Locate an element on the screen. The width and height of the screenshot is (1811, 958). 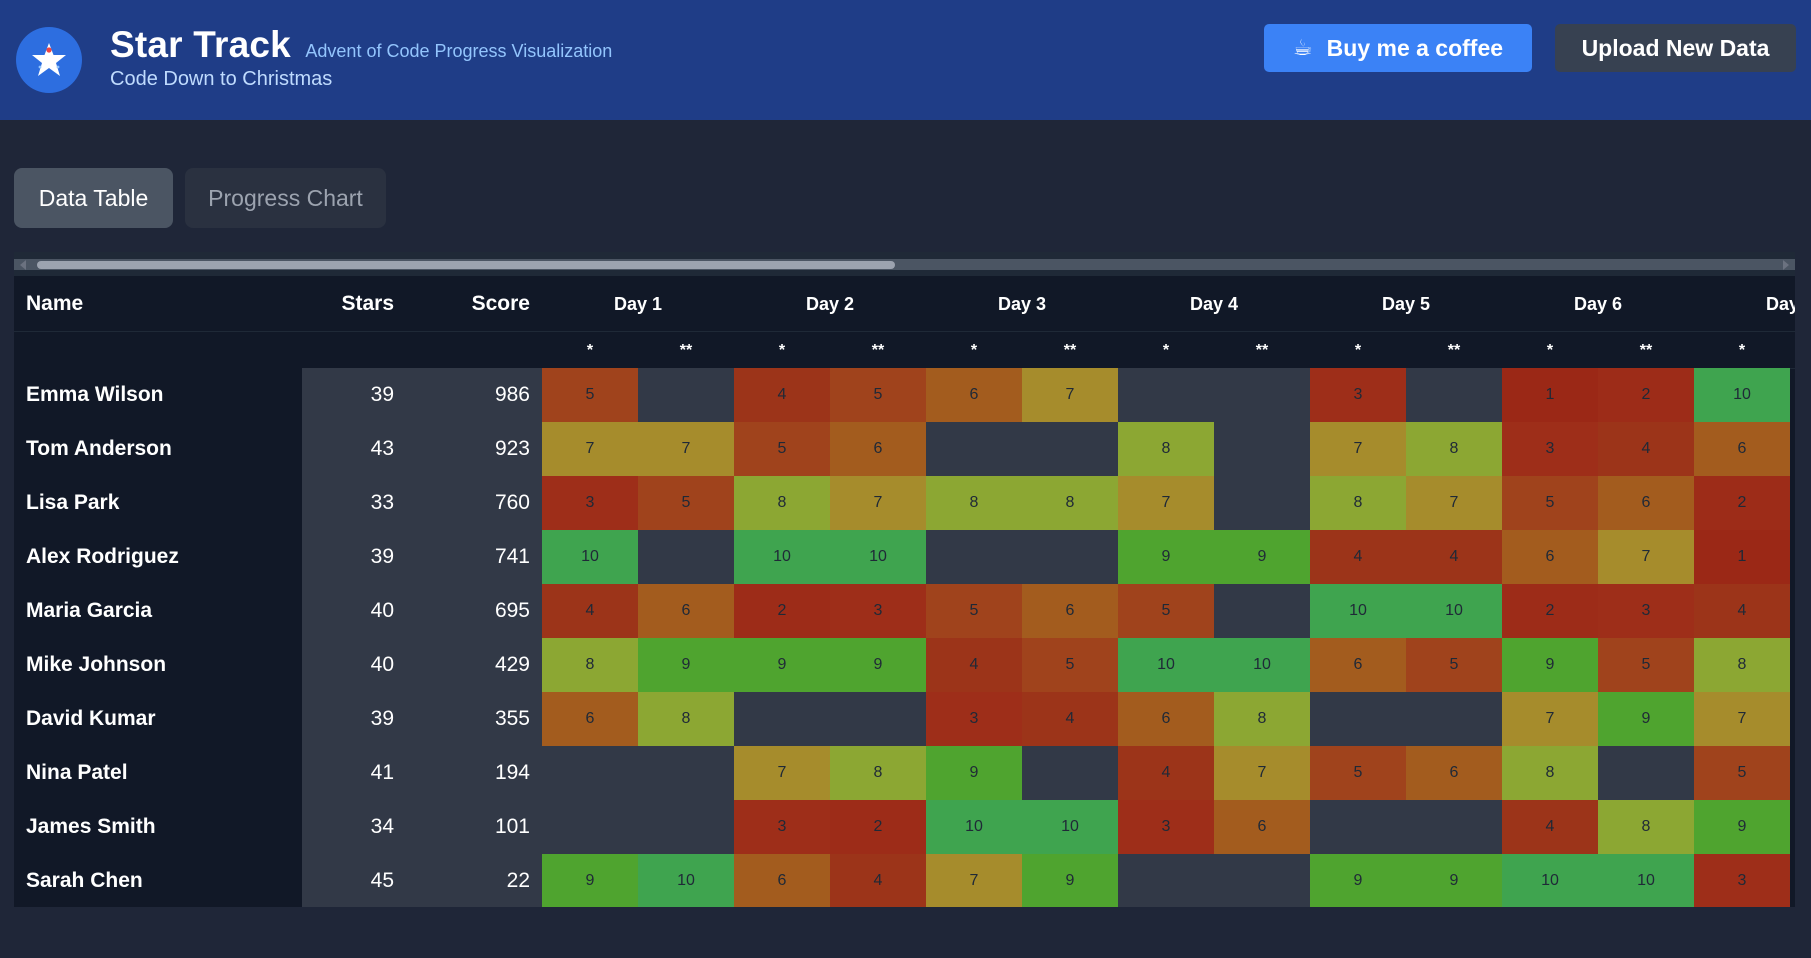
day-column-header: Day 2 is located at coordinates (830, 304).